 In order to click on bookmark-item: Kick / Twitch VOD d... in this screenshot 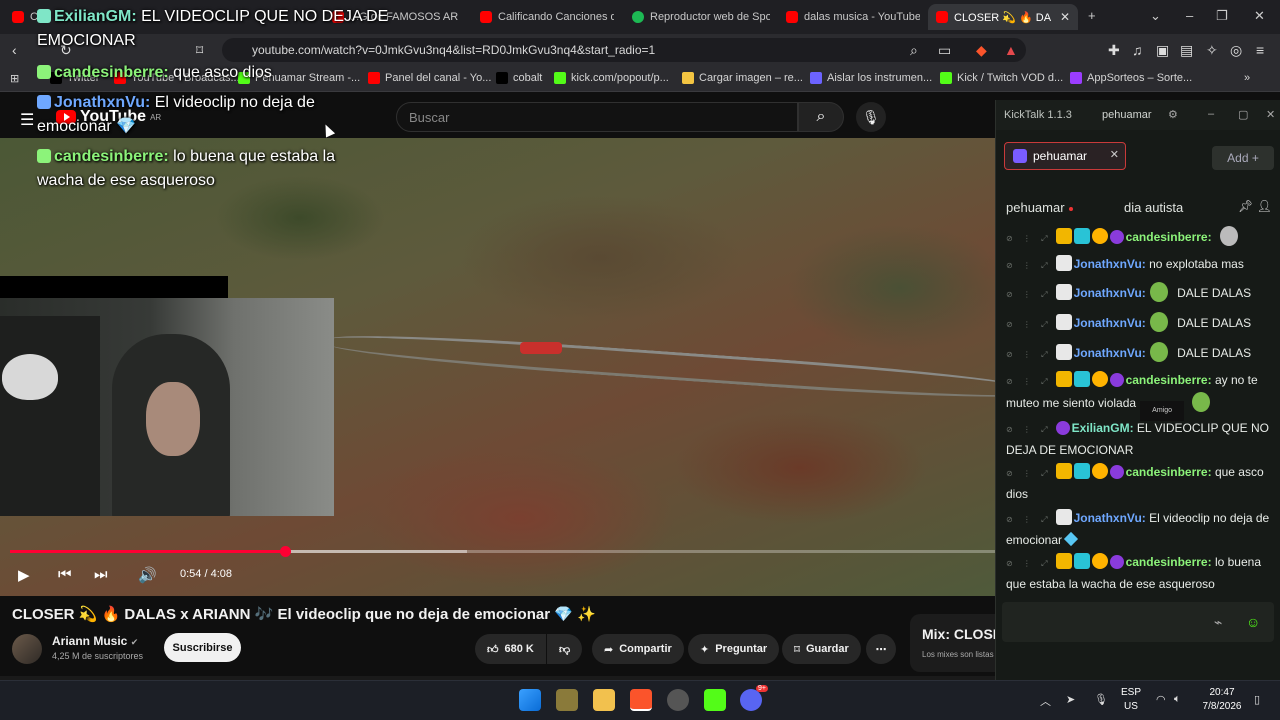, I will do `click(1001, 78)`.